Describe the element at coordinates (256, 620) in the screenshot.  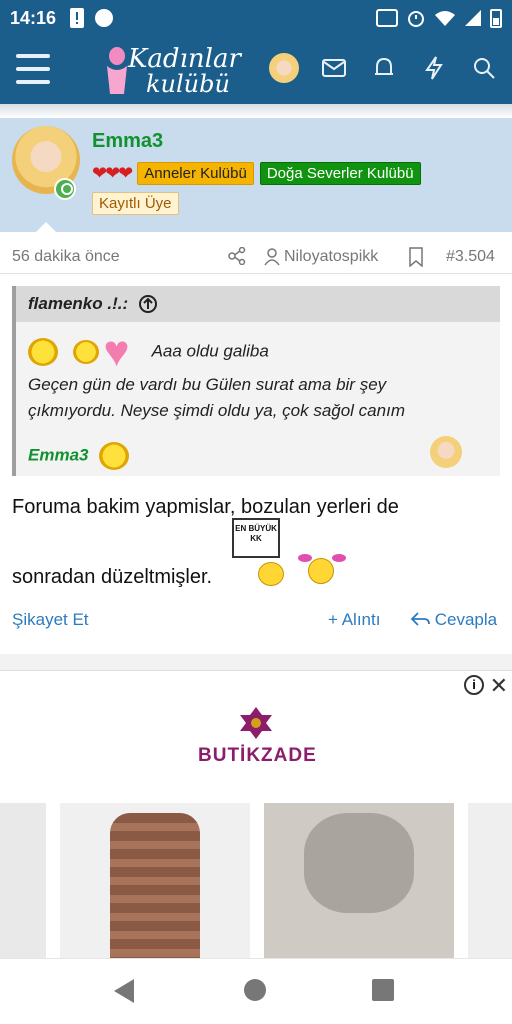
I see `post-actions: Şikayet Et + Alıntı Cevapla` at that location.